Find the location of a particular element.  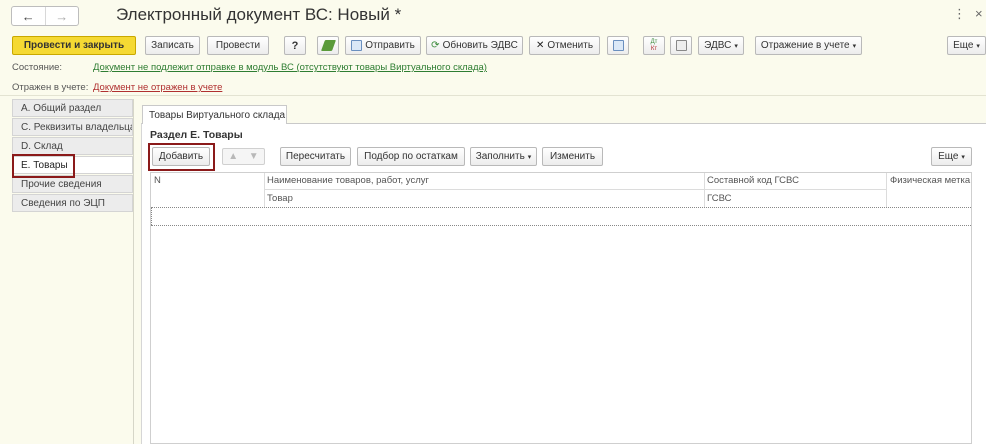

sidebar-item-label: Прочие сведения is located at coordinates (61, 184).